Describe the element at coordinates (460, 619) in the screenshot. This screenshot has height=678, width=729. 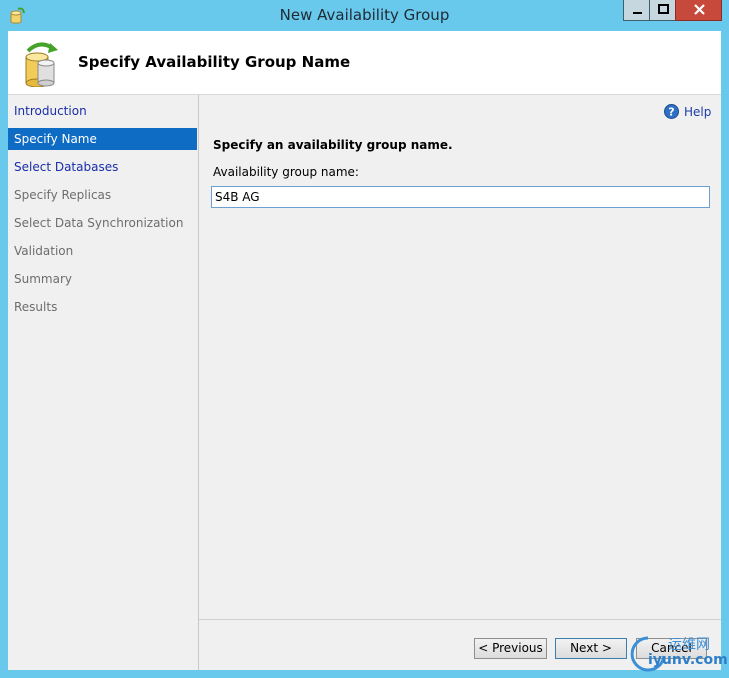
I see `footer-divider` at that location.